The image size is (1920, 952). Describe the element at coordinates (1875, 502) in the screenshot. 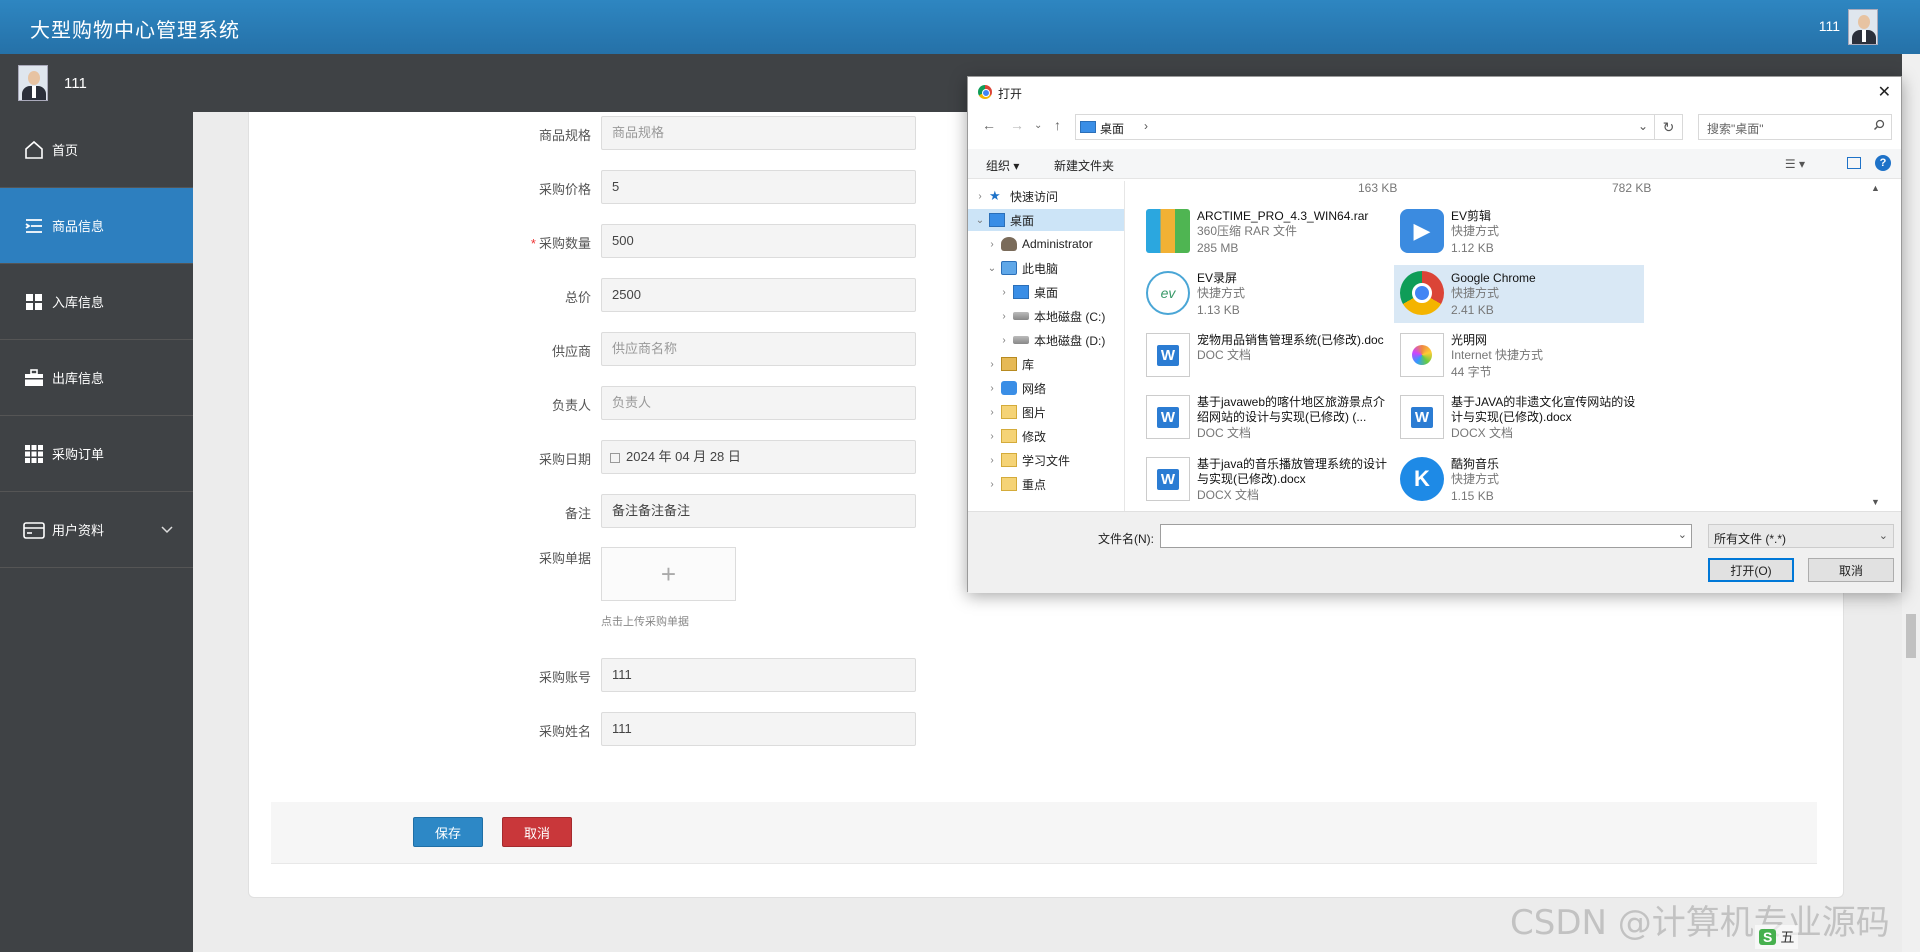

I see `scroll-down-icon: ▼` at that location.